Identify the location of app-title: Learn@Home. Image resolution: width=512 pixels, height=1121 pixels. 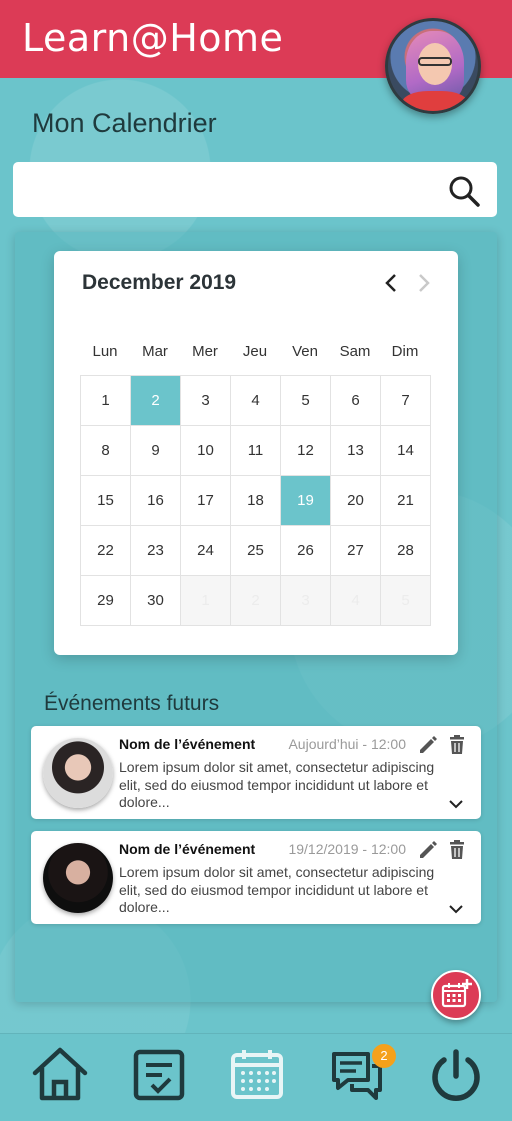
(153, 38).